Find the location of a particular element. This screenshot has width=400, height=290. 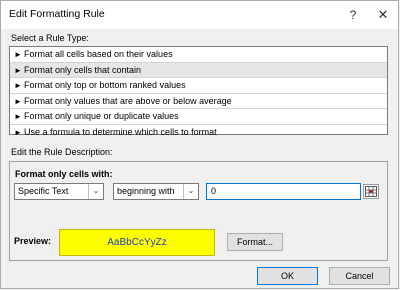

rule-type-label-text: Select a Rule Type: is located at coordinates (50, 38).